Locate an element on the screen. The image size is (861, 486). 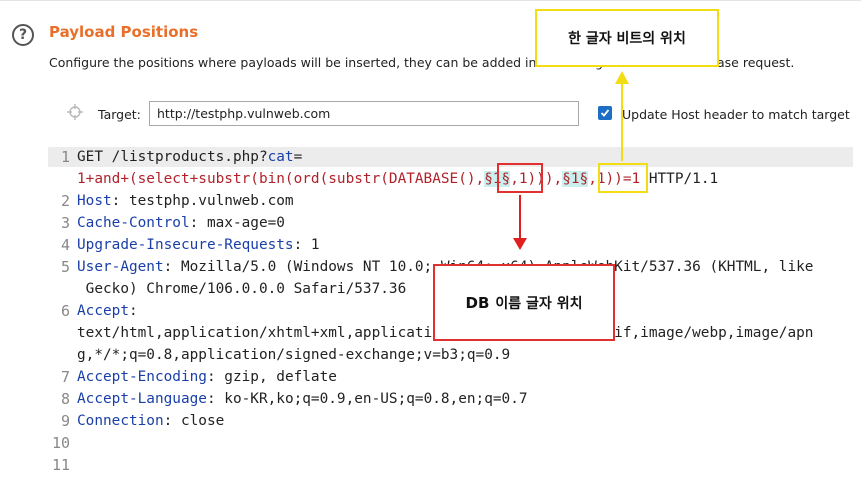
header-line: Cache-Control: max-age=0 is located at coordinates (181, 223).